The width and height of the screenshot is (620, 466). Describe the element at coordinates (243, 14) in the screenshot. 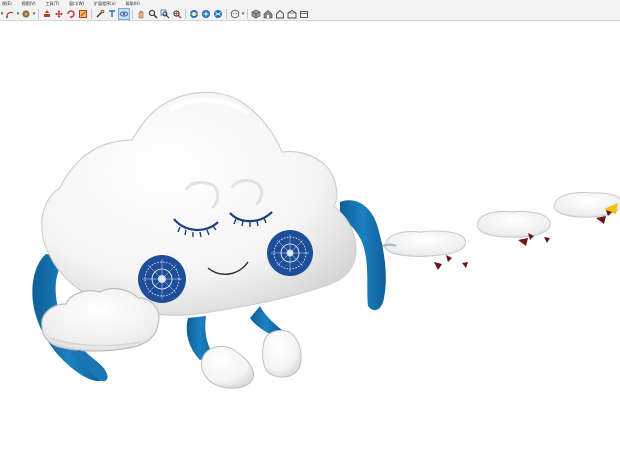

I see `styles-caret-icon: ▾` at that location.